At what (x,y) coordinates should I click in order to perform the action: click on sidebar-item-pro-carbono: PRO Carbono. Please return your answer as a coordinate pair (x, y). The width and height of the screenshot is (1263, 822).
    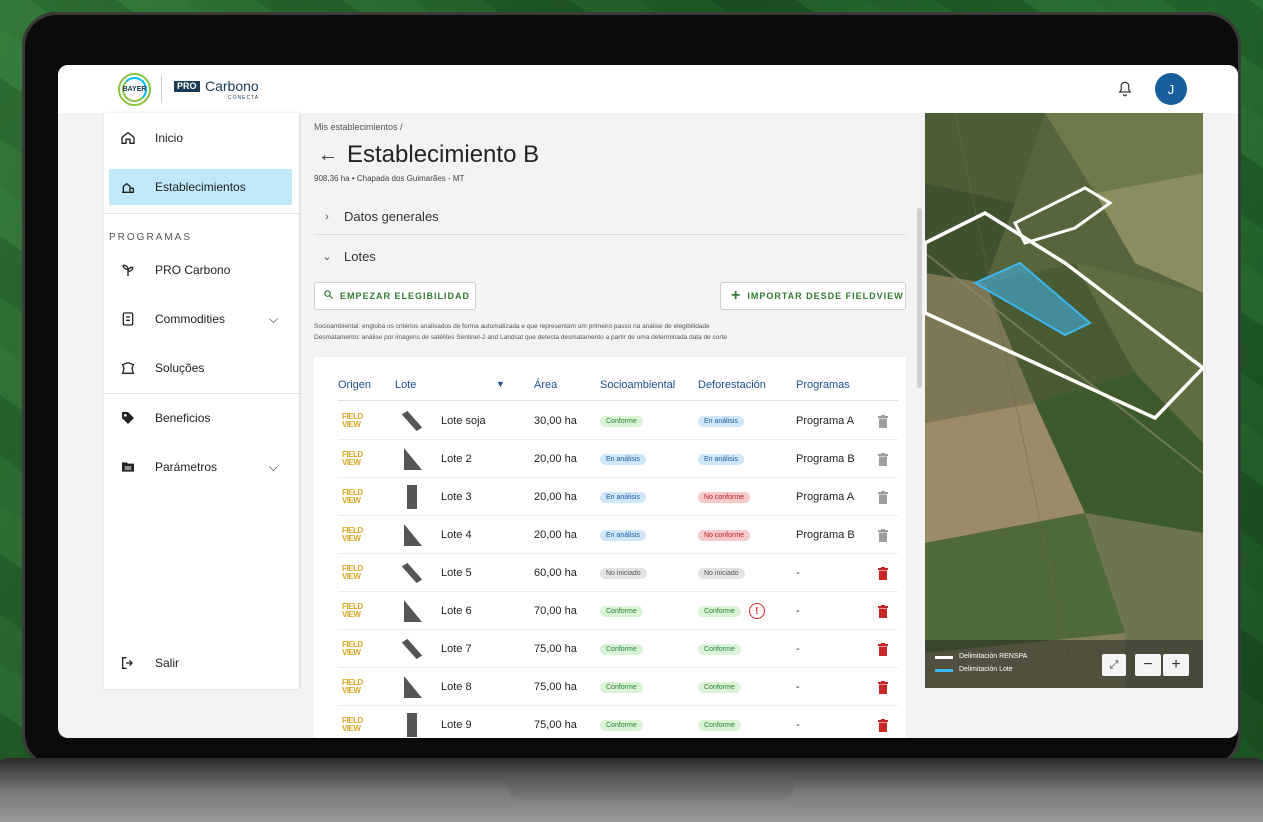
    Looking at the image, I should click on (200, 270).